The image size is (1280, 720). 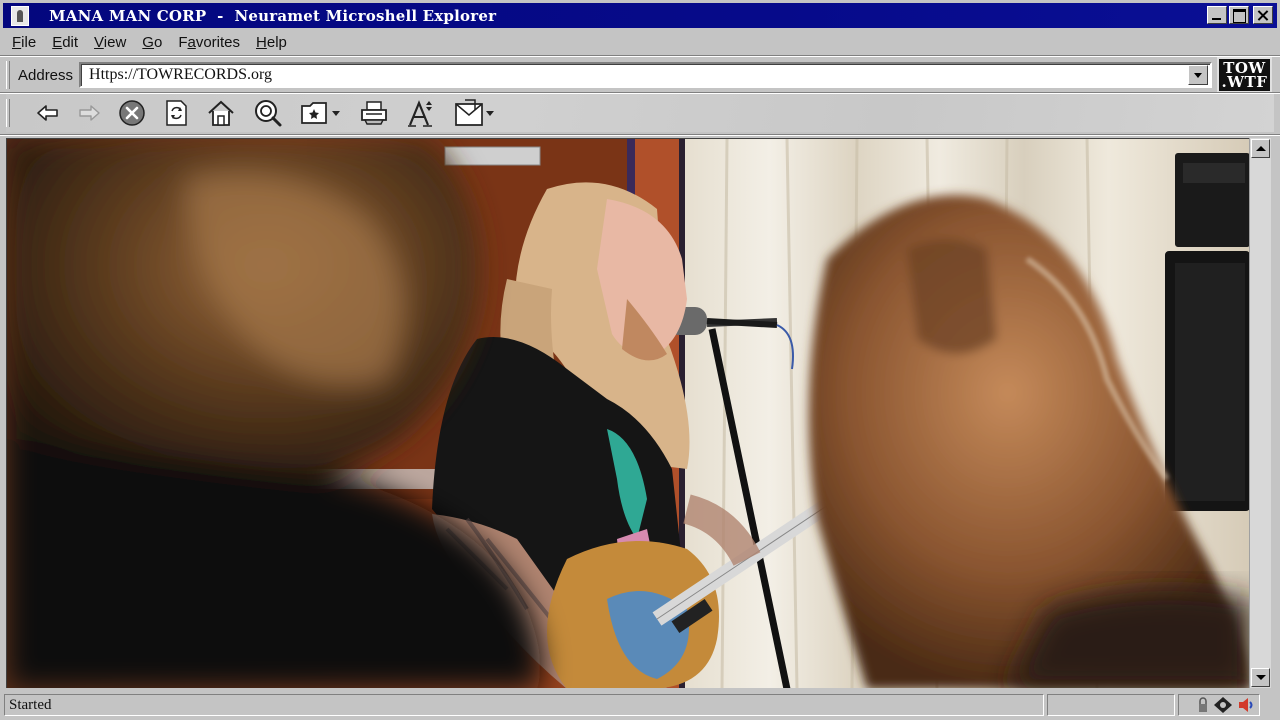 What do you see at coordinates (110, 42) in the screenshot?
I see `menu-view: View` at bounding box center [110, 42].